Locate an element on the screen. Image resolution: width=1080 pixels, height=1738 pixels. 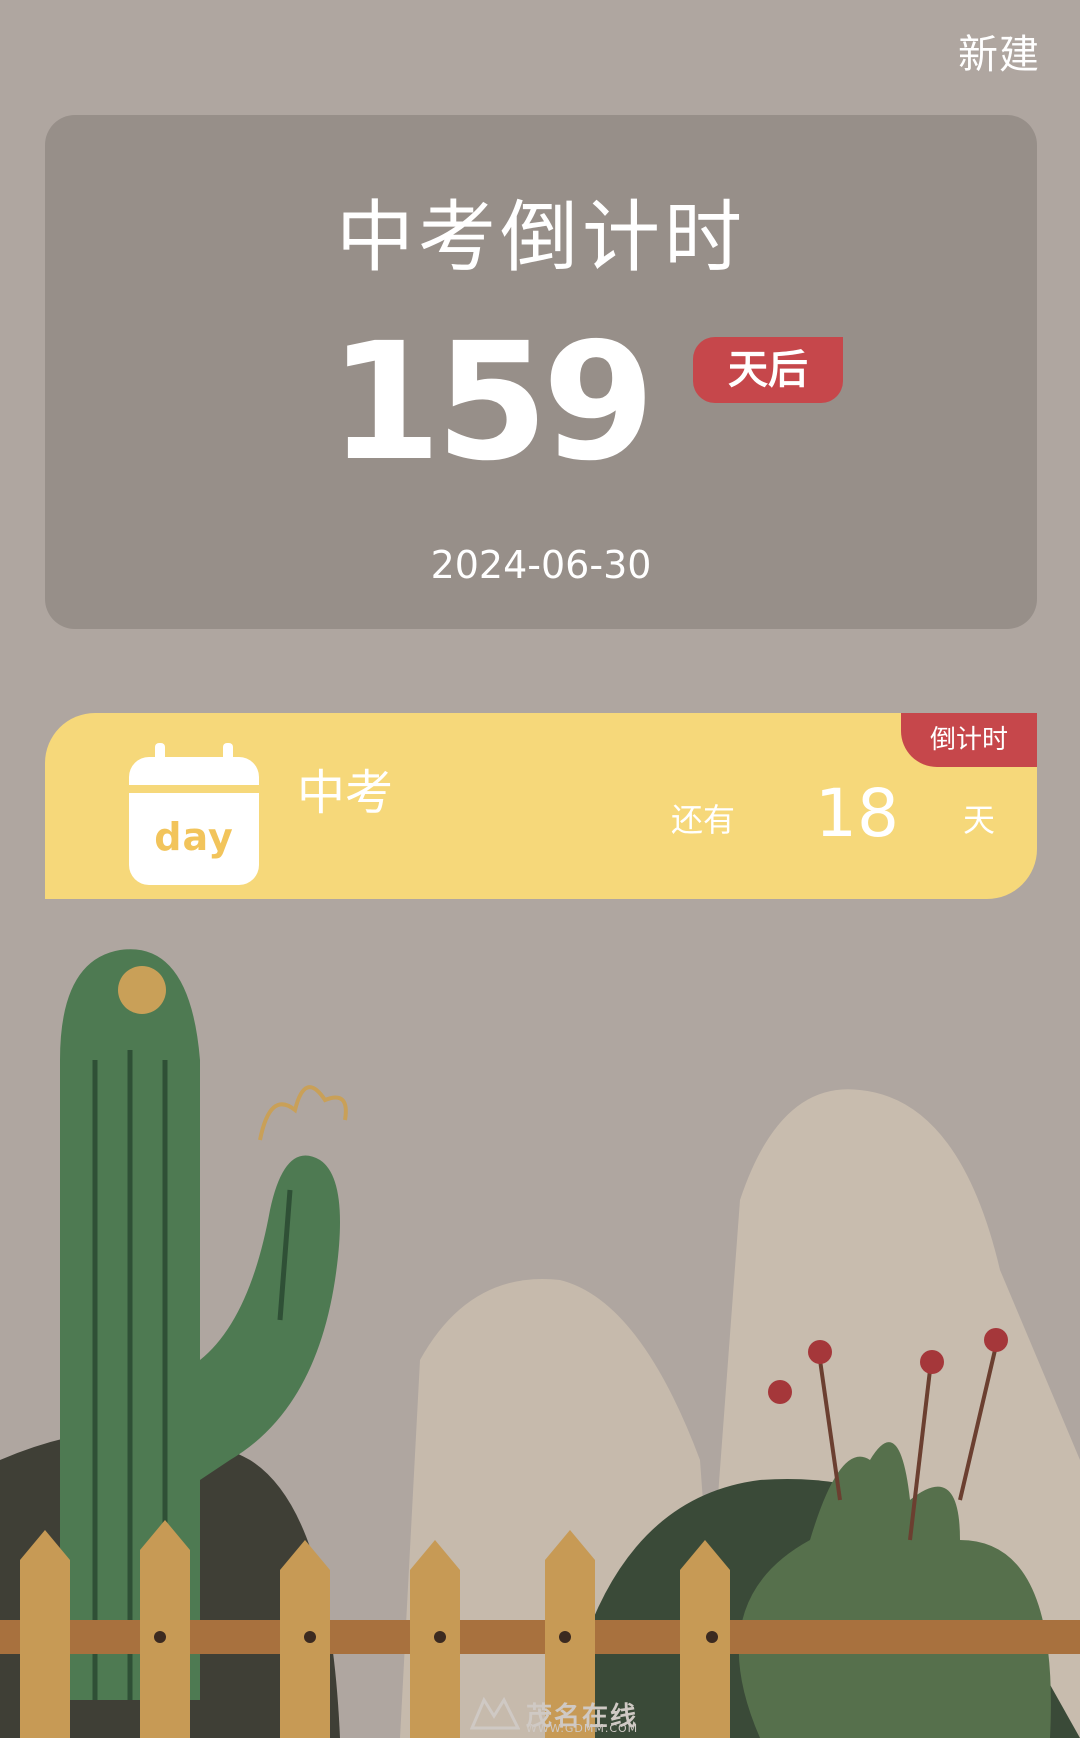
event-remaining-label: 还有 is located at coordinates (703, 820).